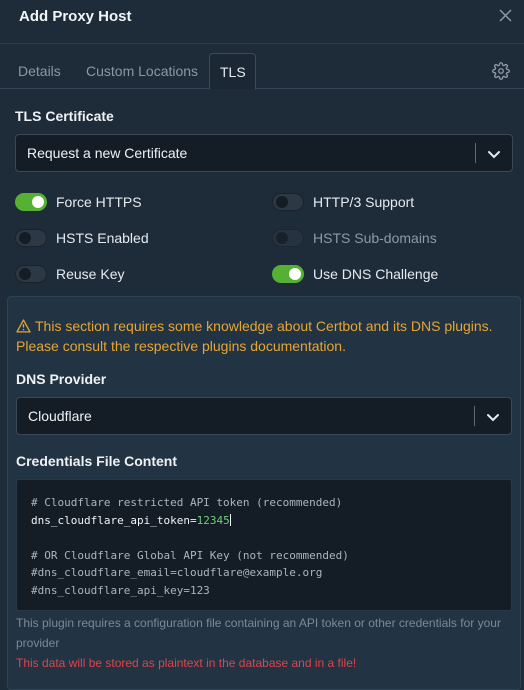 The image size is (524, 690). I want to click on gear-icon, so click(501, 71).